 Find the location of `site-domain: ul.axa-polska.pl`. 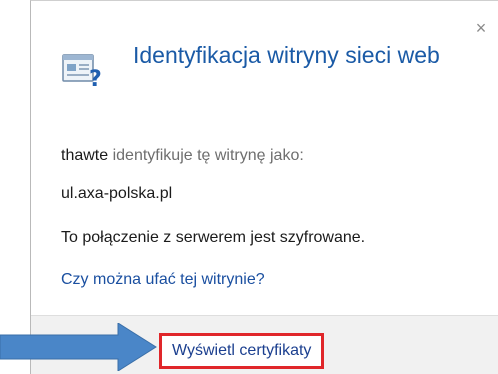

site-domain: ul.axa-polska.pl is located at coordinates (117, 193).